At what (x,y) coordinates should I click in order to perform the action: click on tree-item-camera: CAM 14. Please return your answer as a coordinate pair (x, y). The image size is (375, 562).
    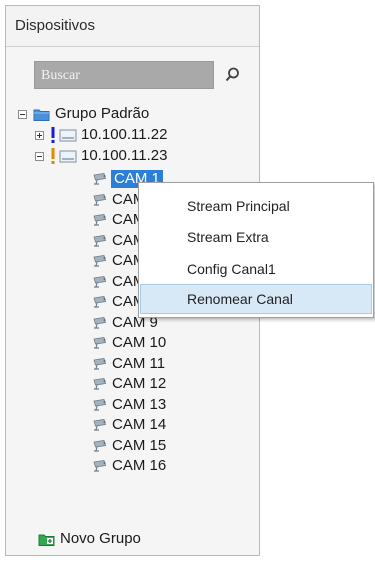
    Looking at the image, I should click on (128, 425).